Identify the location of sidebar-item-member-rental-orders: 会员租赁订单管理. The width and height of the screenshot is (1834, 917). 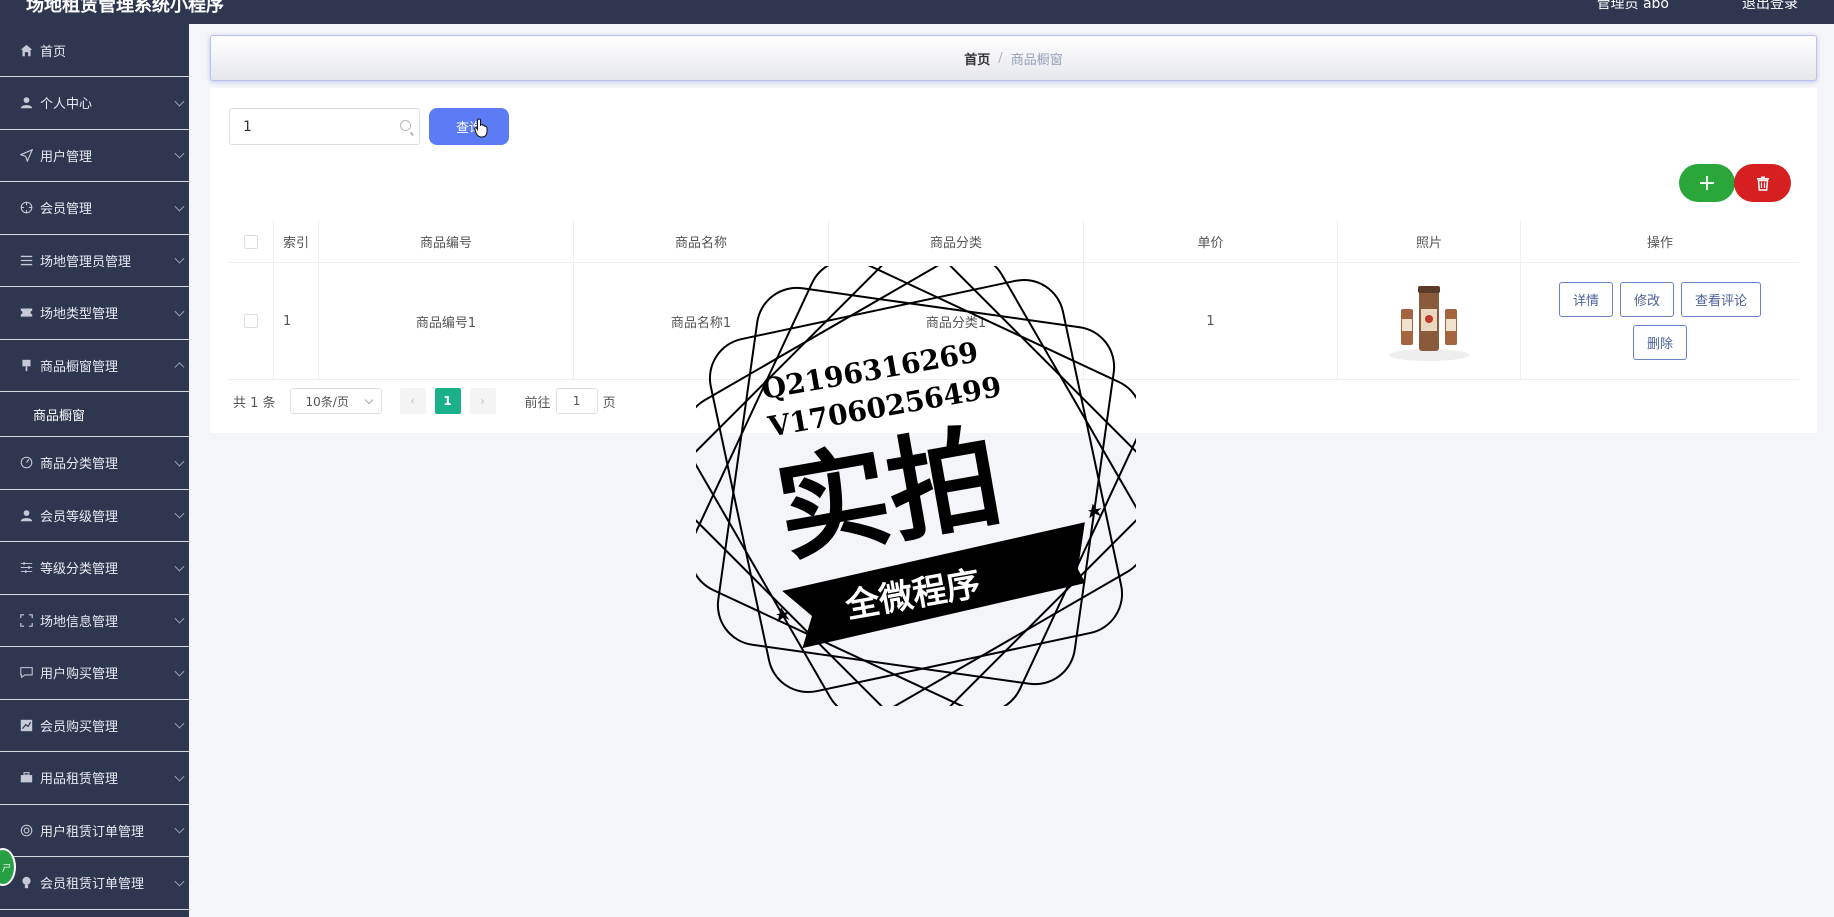
(94, 883).